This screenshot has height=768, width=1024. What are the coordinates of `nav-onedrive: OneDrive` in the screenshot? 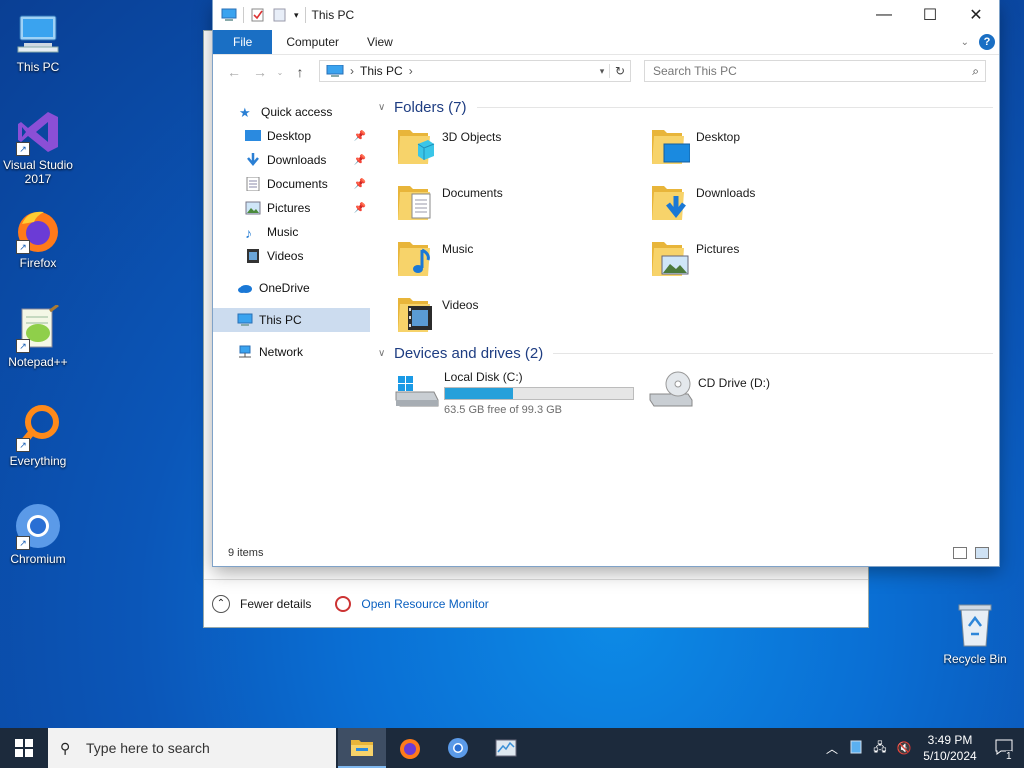 It's located at (291, 288).